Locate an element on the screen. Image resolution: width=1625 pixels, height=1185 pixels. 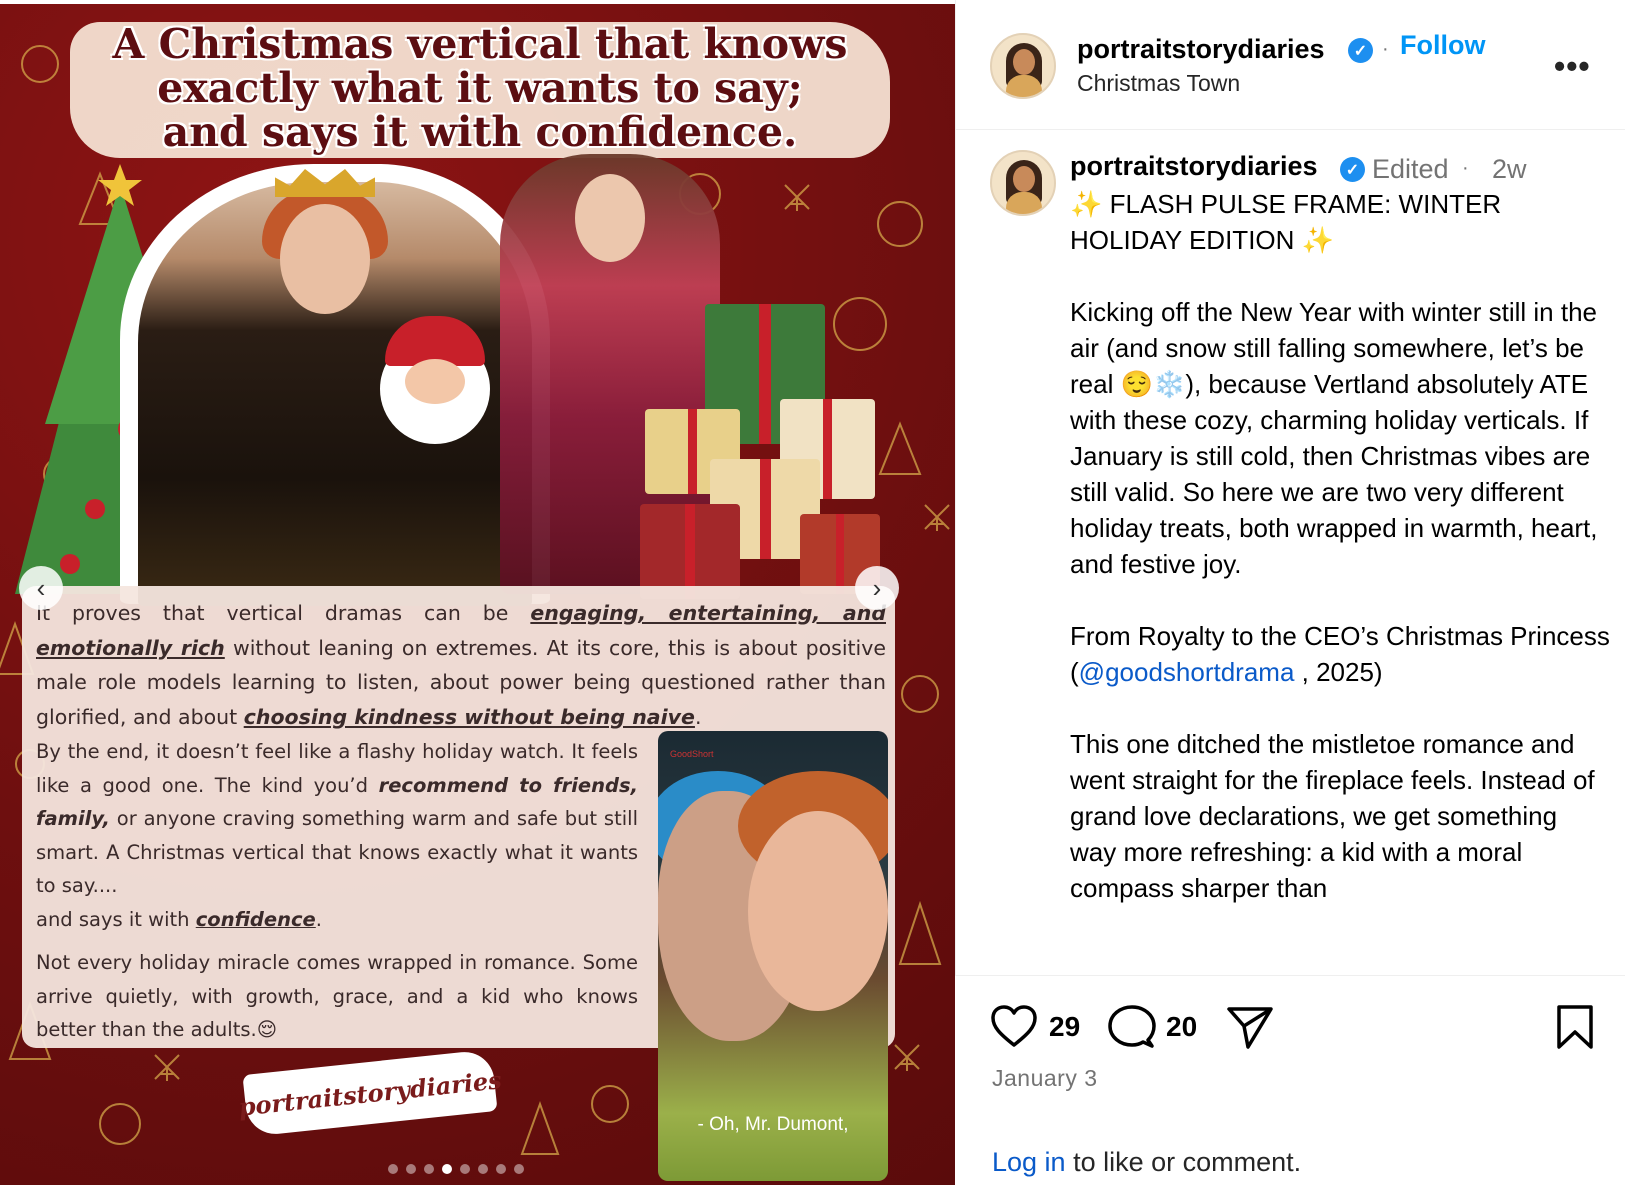
post-header is located at coordinates (1290, 65).